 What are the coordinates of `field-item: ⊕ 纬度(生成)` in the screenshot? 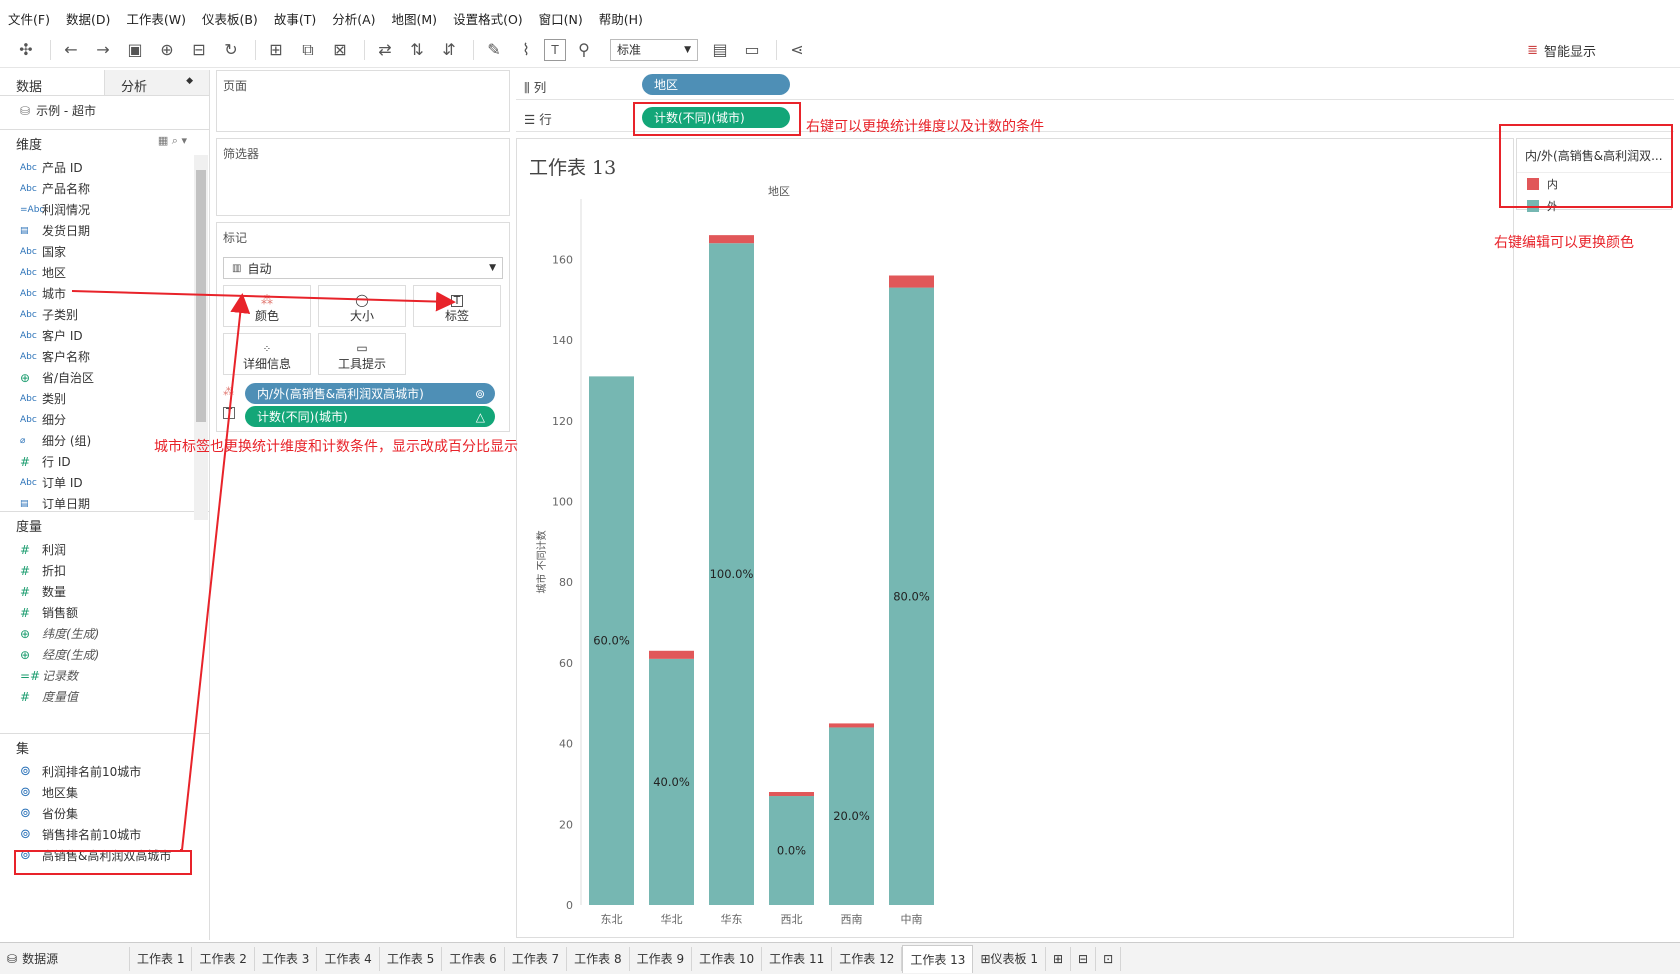 It's located at (104, 633).